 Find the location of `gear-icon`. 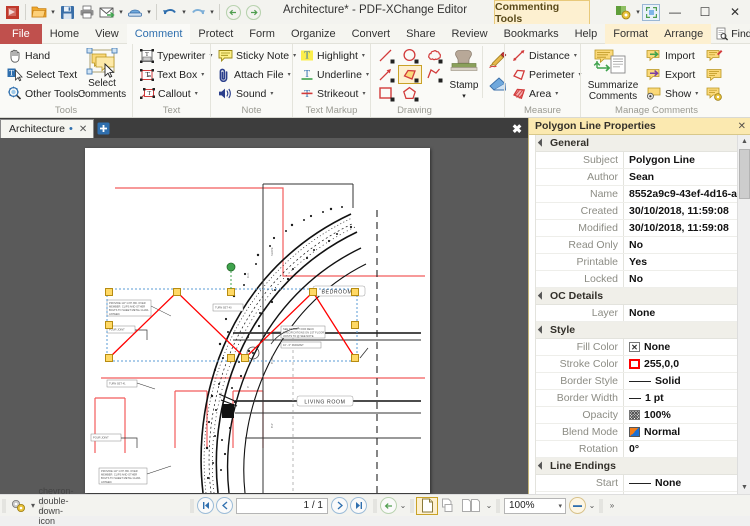

gear-icon is located at coordinates (18, 506).